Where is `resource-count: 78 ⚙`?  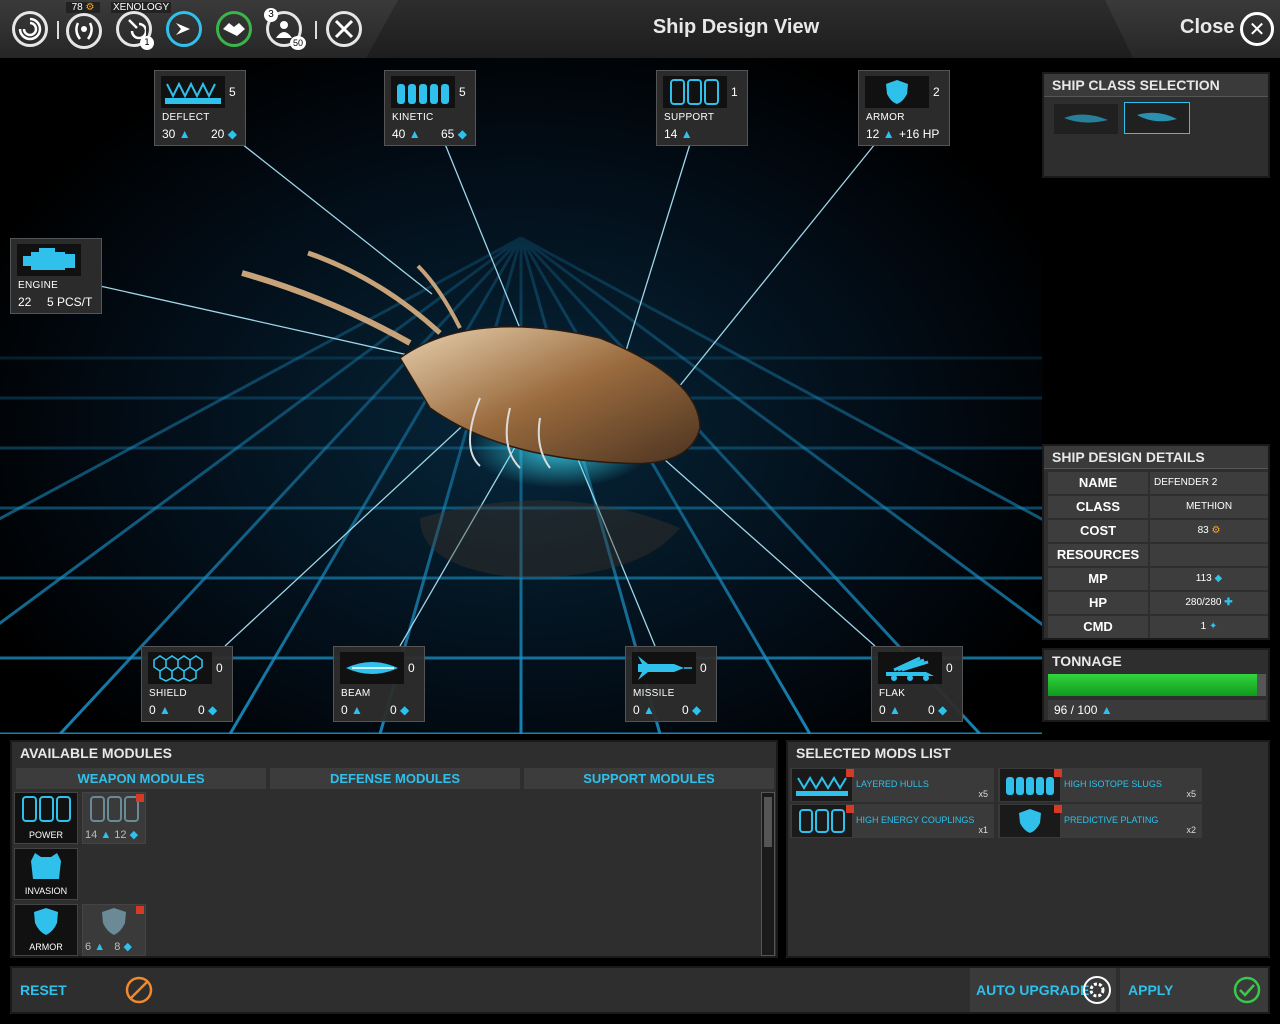 resource-count: 78 ⚙ is located at coordinates (83, 7).